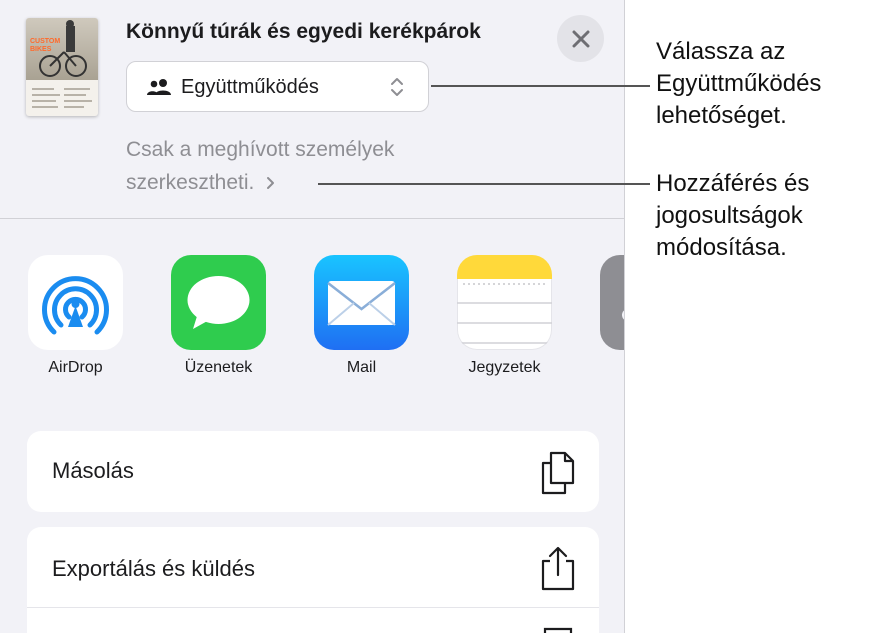 The image size is (884, 633). I want to click on app-label-mail: Mail, so click(361, 367).